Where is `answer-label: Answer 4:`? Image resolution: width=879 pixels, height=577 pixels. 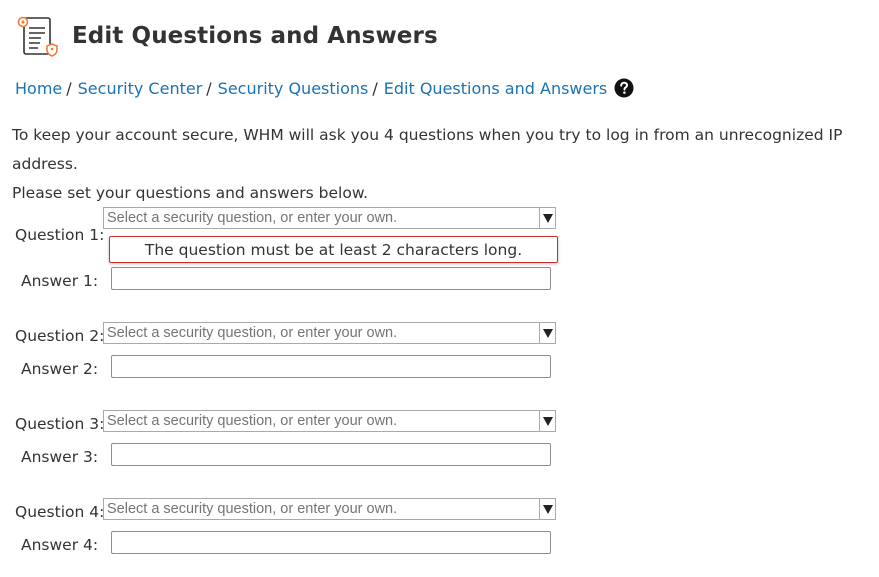
answer-label: Answer 4: is located at coordinates (60, 545).